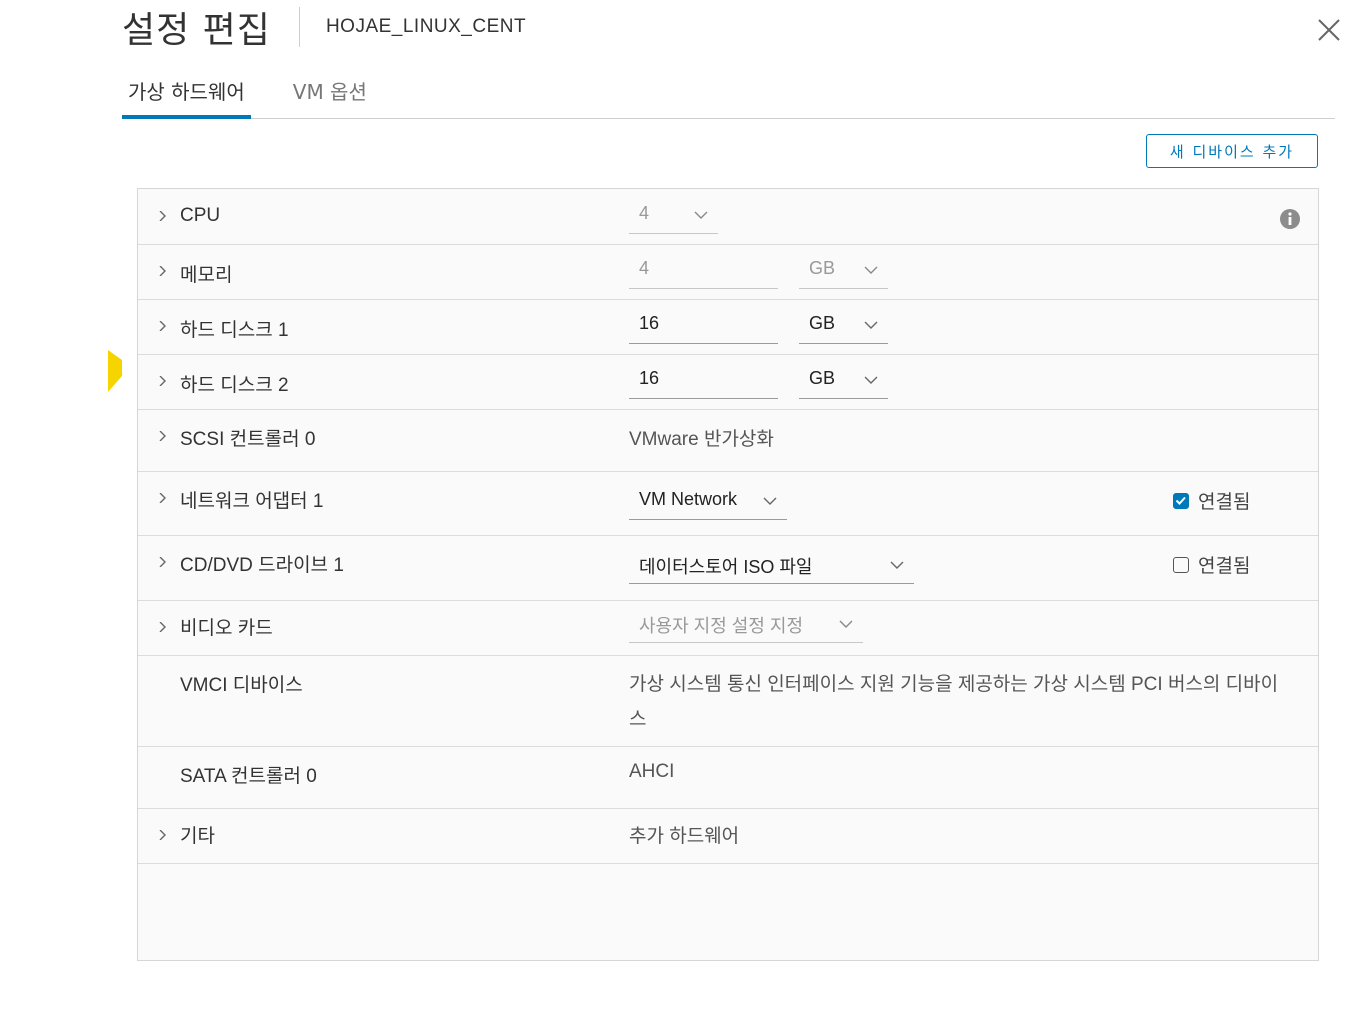 The image size is (1357, 1018). I want to click on other-label: 기타, so click(197, 836).